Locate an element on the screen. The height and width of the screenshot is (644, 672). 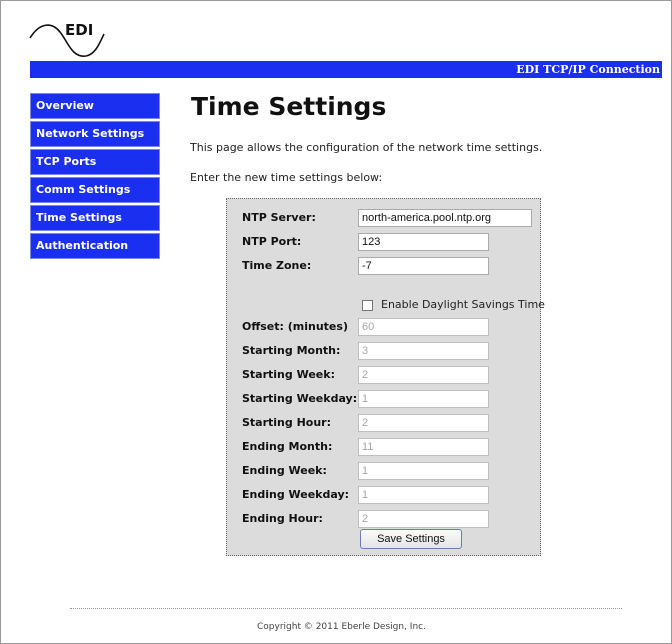
offset-input is located at coordinates (423, 327).